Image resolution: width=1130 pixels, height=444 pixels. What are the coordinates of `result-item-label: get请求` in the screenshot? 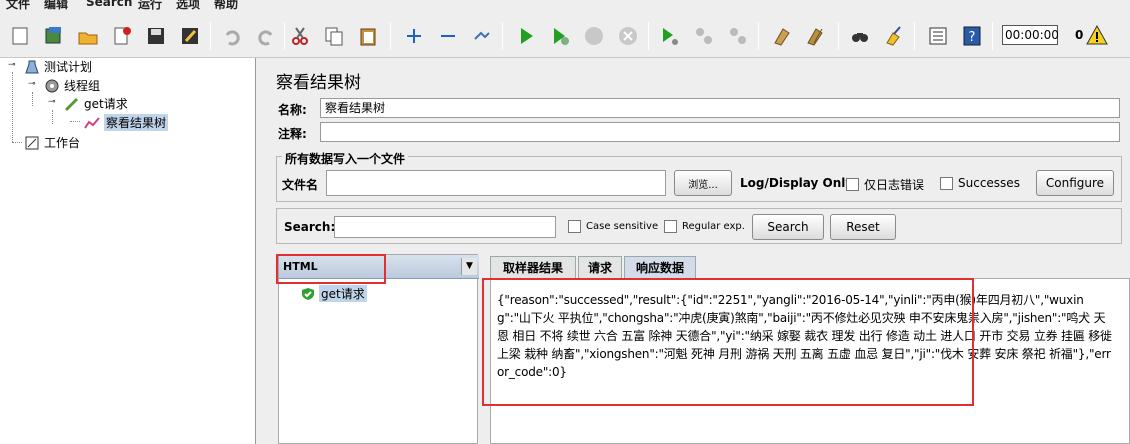 It's located at (343, 293).